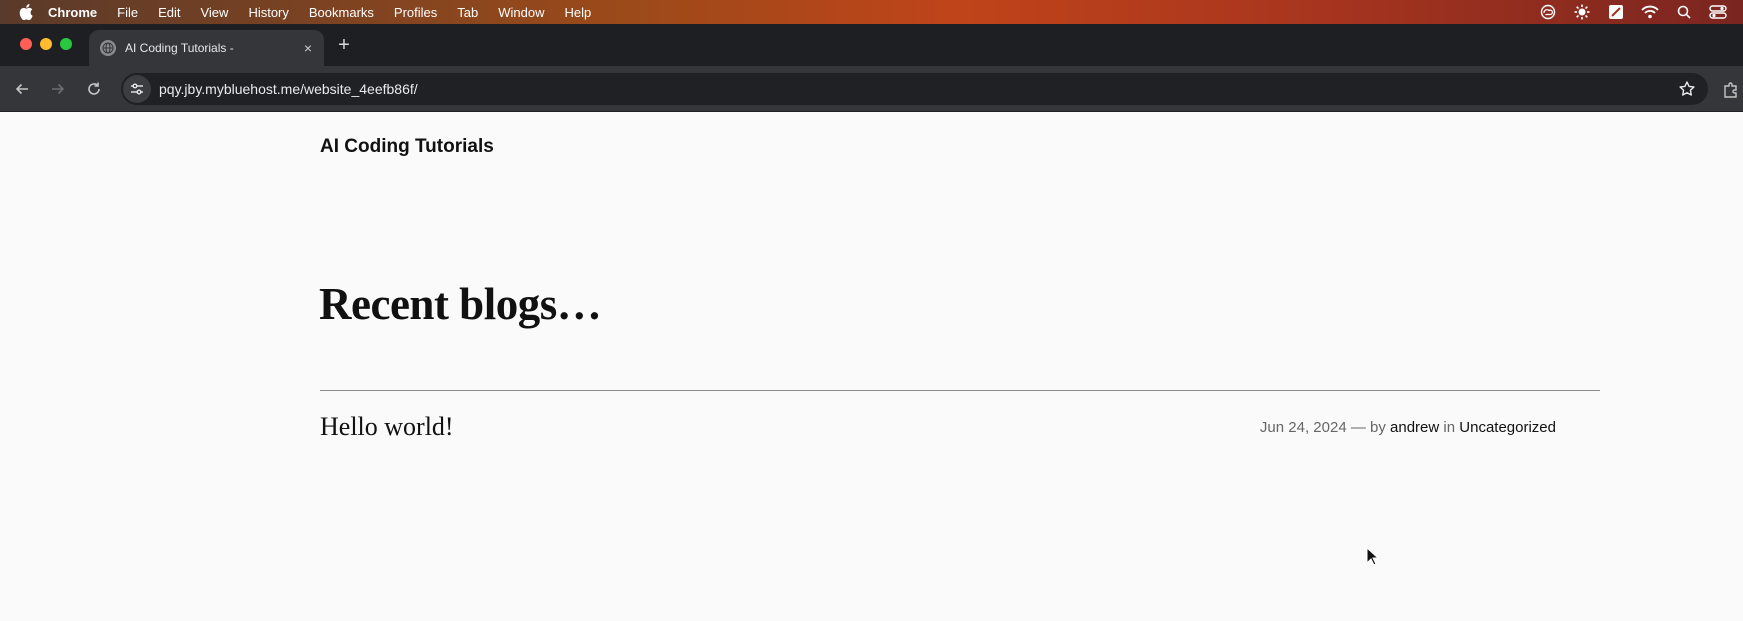  I want to click on window-controls, so click(50, 44).